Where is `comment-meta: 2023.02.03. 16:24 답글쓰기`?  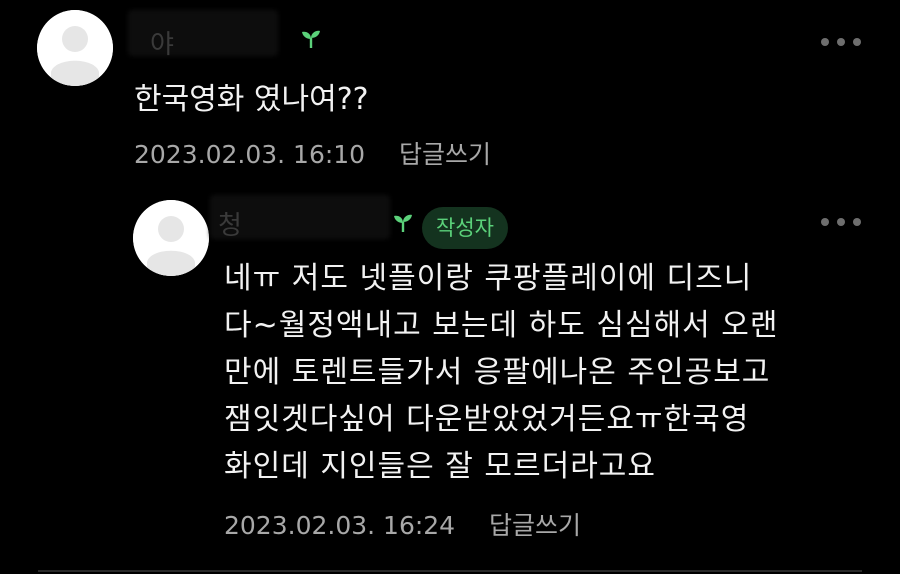
comment-meta: 2023.02.03. 16:24 답글쓰기 is located at coordinates (402, 524).